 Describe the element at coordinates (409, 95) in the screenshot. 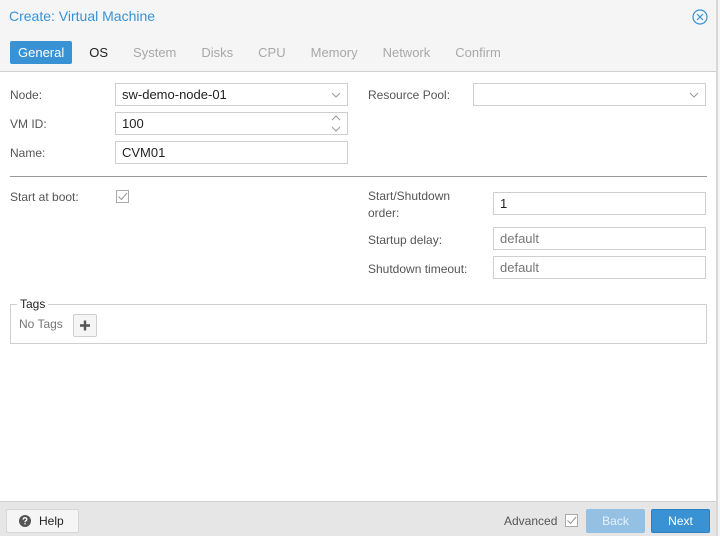

I see `resource-pool-label: Resource Pool:` at that location.